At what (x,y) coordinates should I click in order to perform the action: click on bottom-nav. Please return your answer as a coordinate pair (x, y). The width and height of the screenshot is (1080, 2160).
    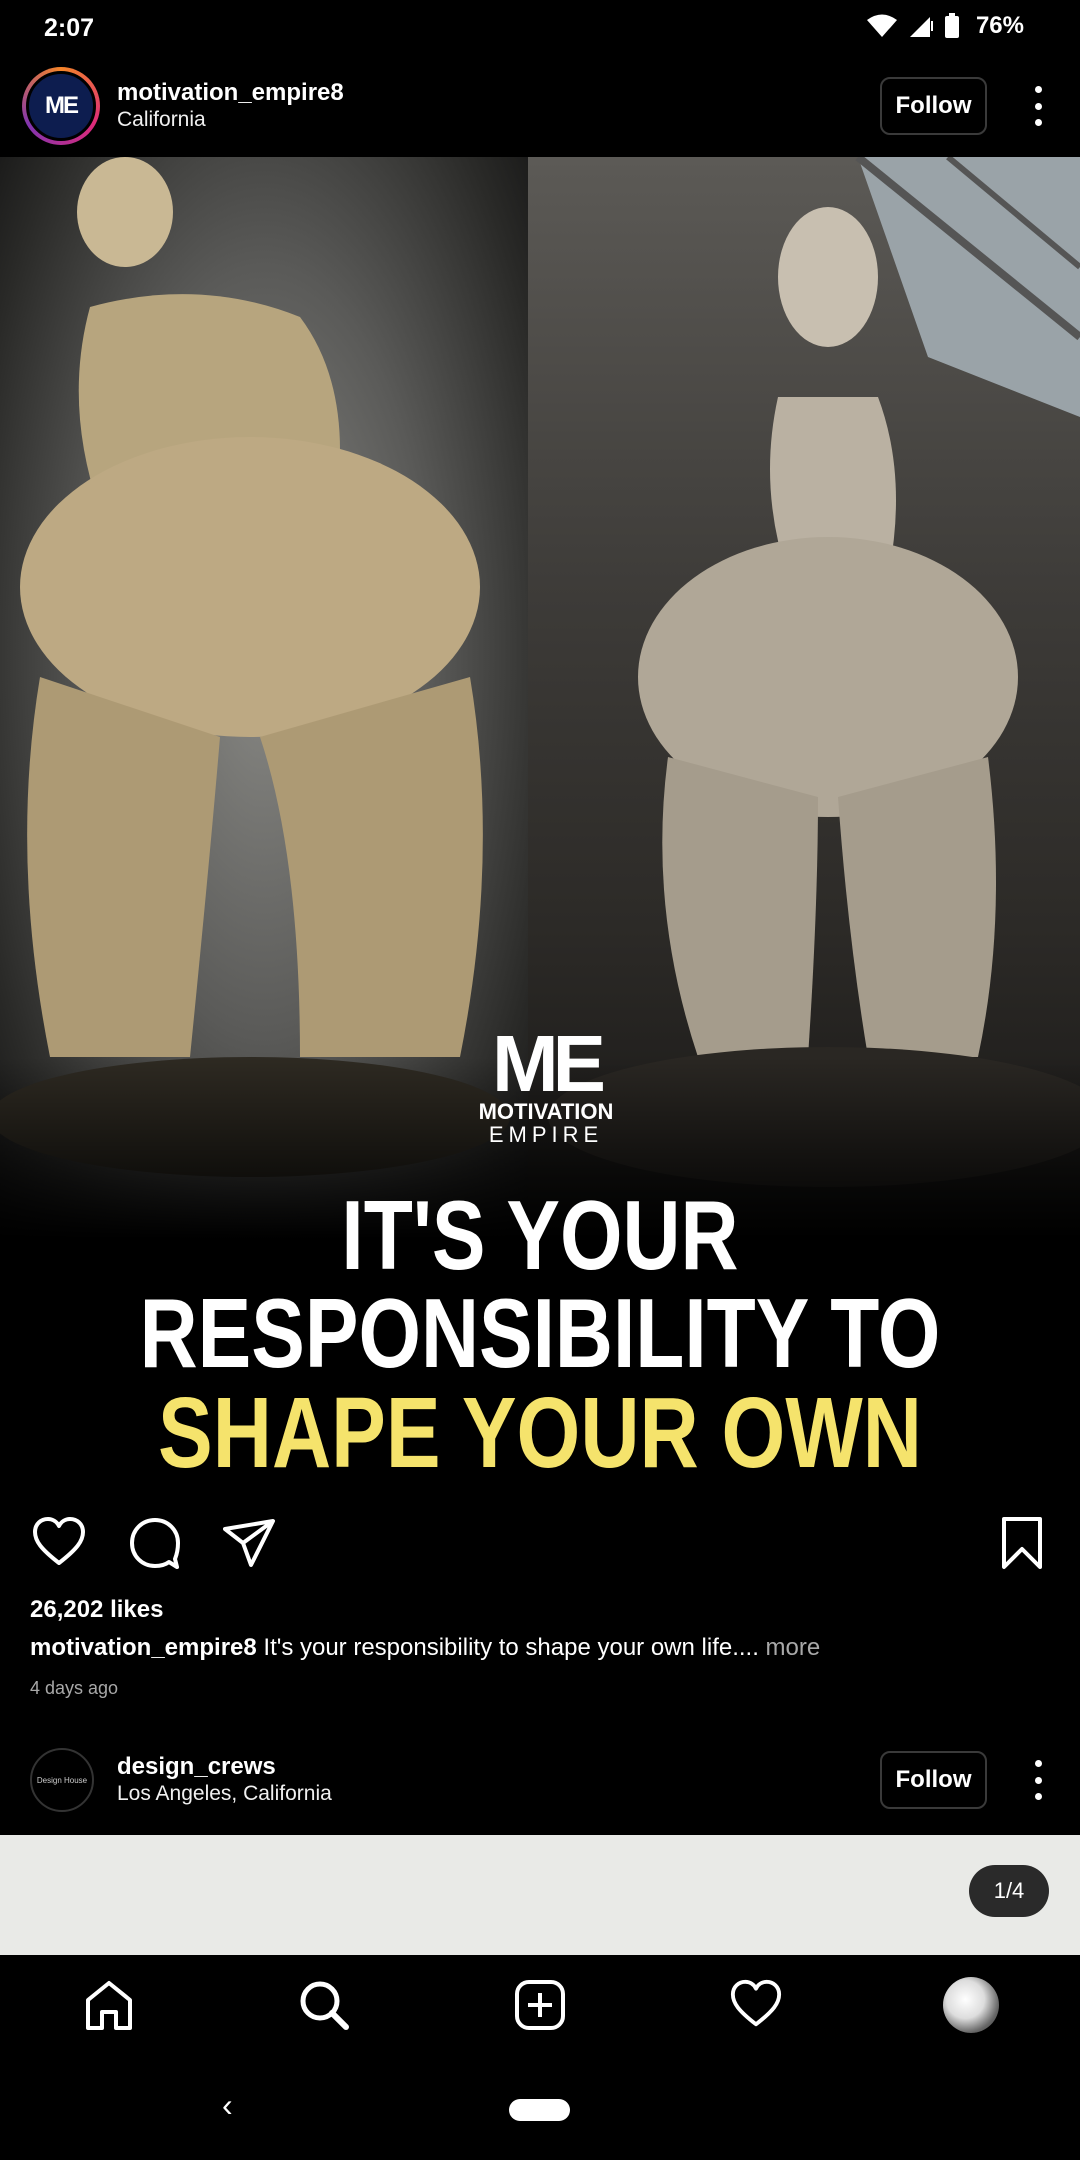
    Looking at the image, I should click on (540, 2007).